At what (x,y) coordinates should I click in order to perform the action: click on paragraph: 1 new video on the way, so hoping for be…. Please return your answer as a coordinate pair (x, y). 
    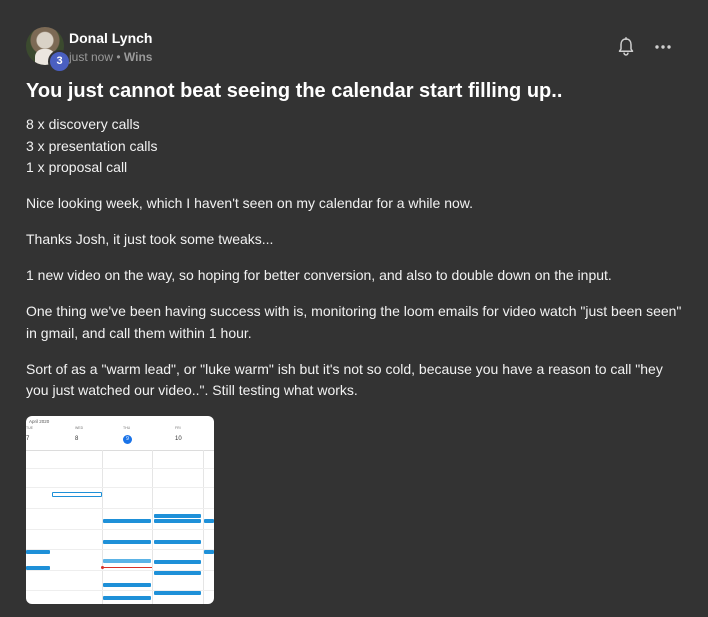
    Looking at the image, I should click on (319, 275).